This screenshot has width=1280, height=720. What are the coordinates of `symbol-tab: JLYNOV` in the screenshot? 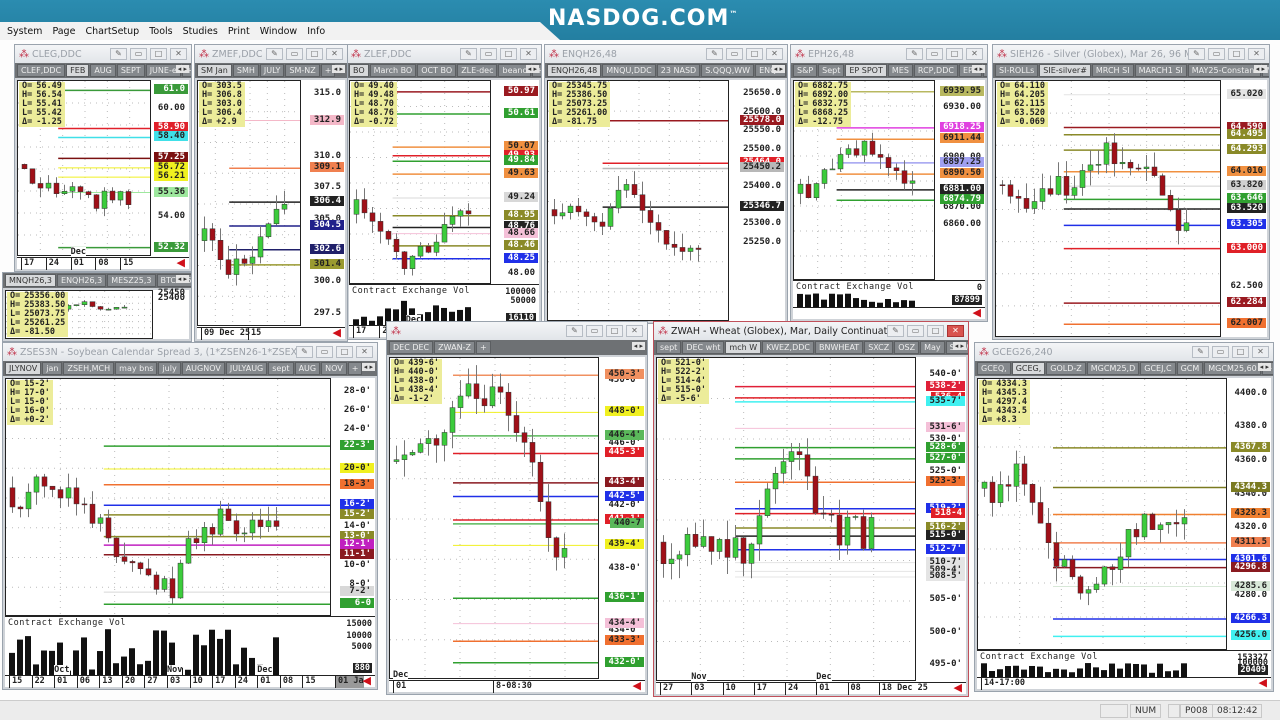 It's located at (23, 368).